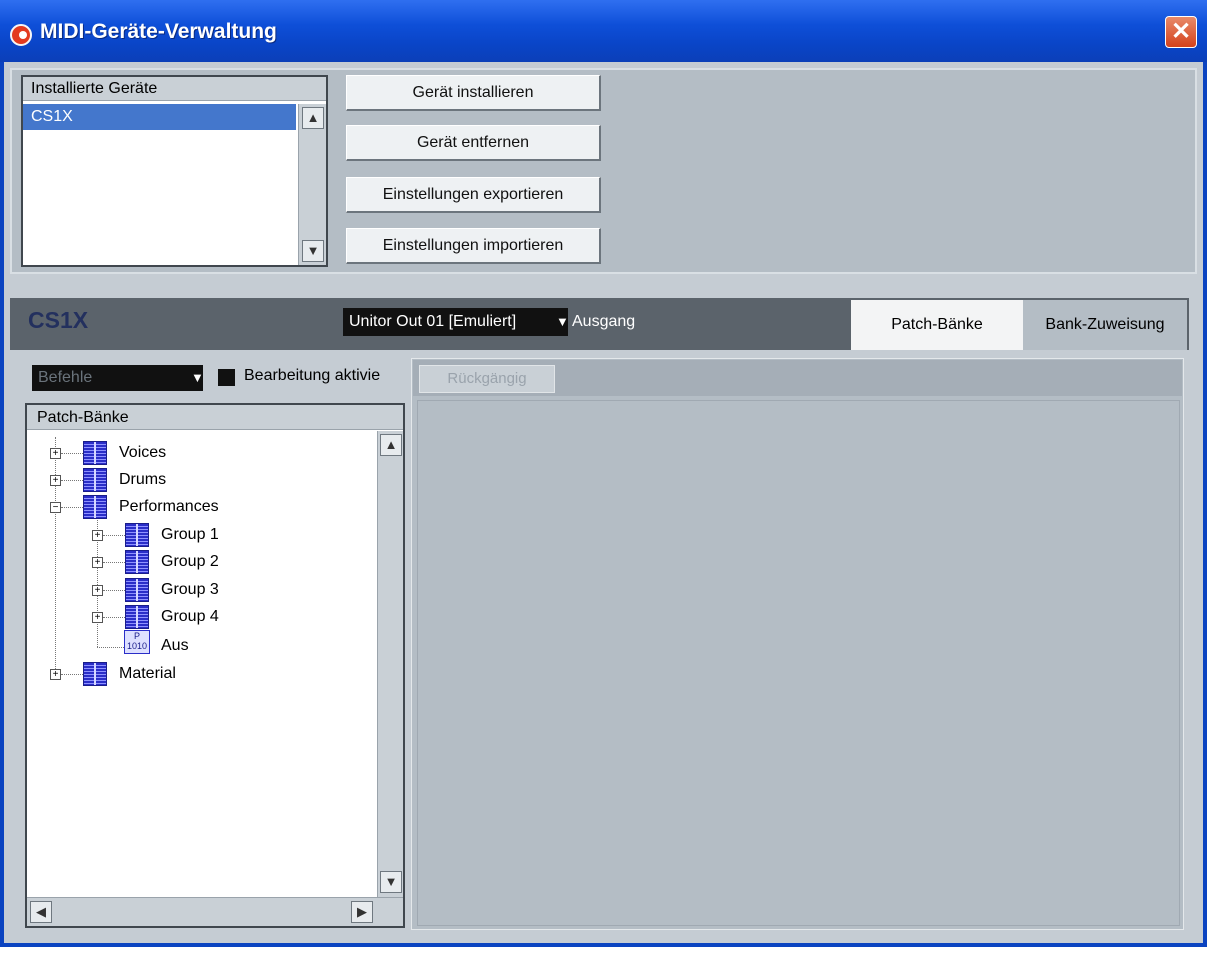 The height and width of the screenshot is (953, 1207). What do you see at coordinates (158, 31) in the screenshot?
I see `window-title: MIDI-Geräte-Verwaltung` at bounding box center [158, 31].